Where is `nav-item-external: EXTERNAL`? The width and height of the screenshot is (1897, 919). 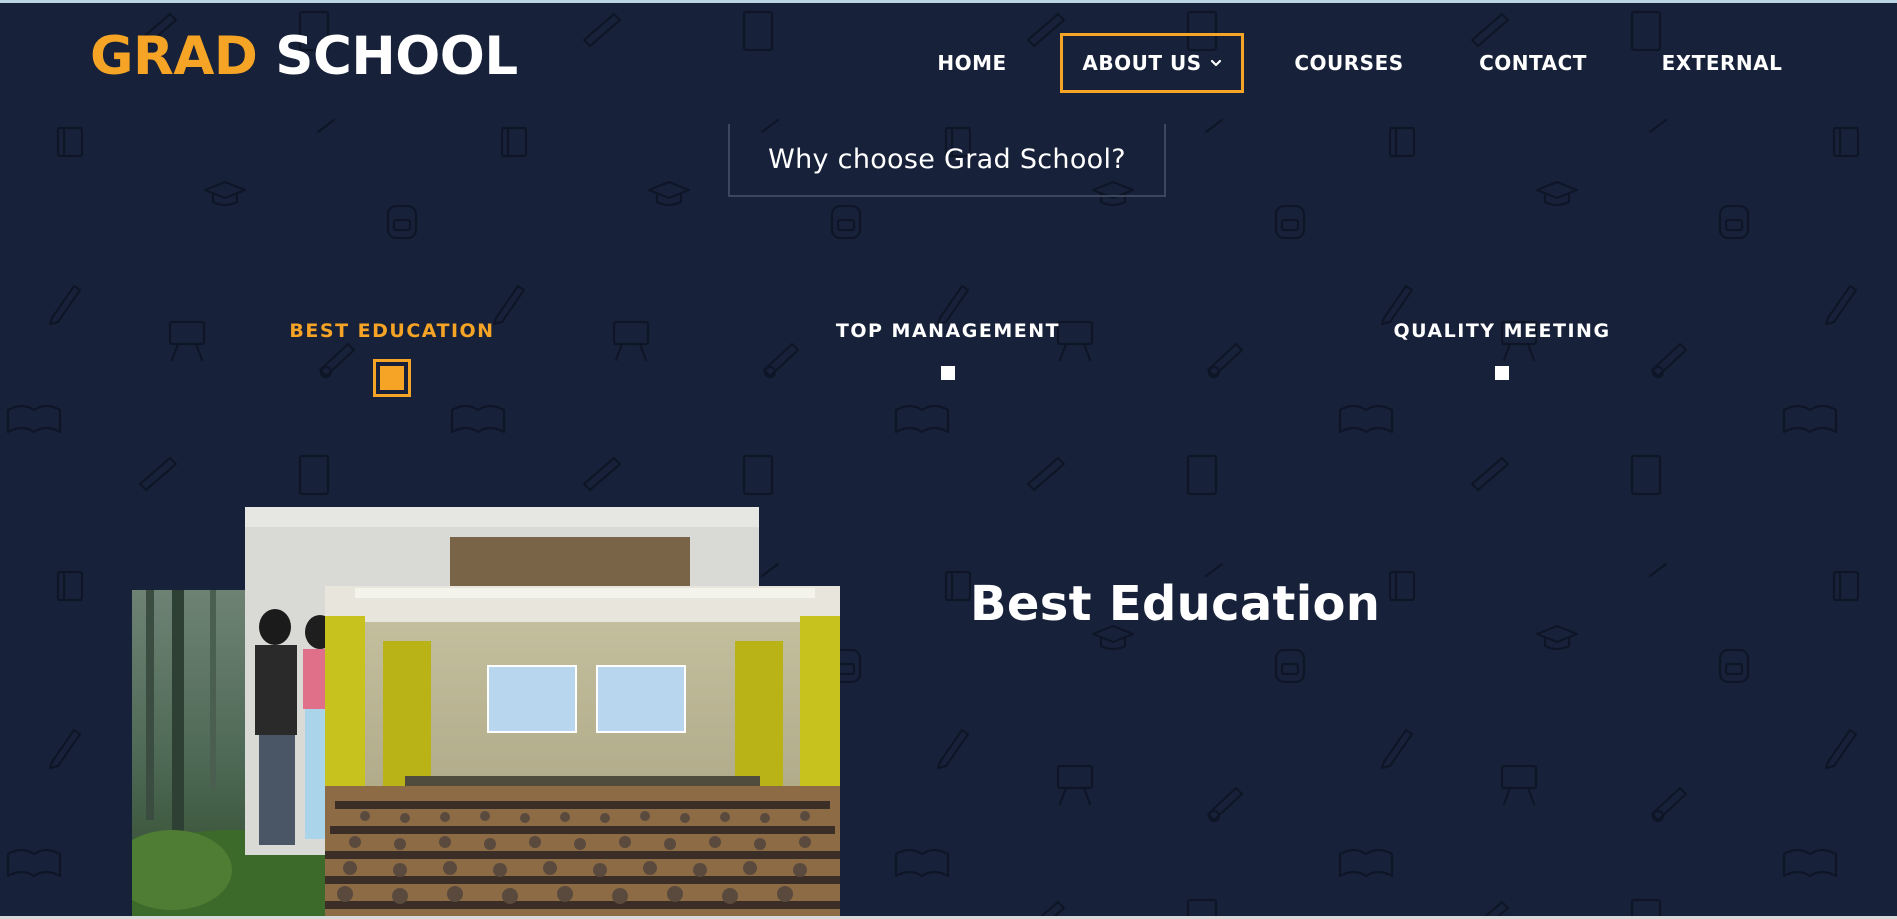 nav-item-external: EXTERNAL is located at coordinates (1722, 63).